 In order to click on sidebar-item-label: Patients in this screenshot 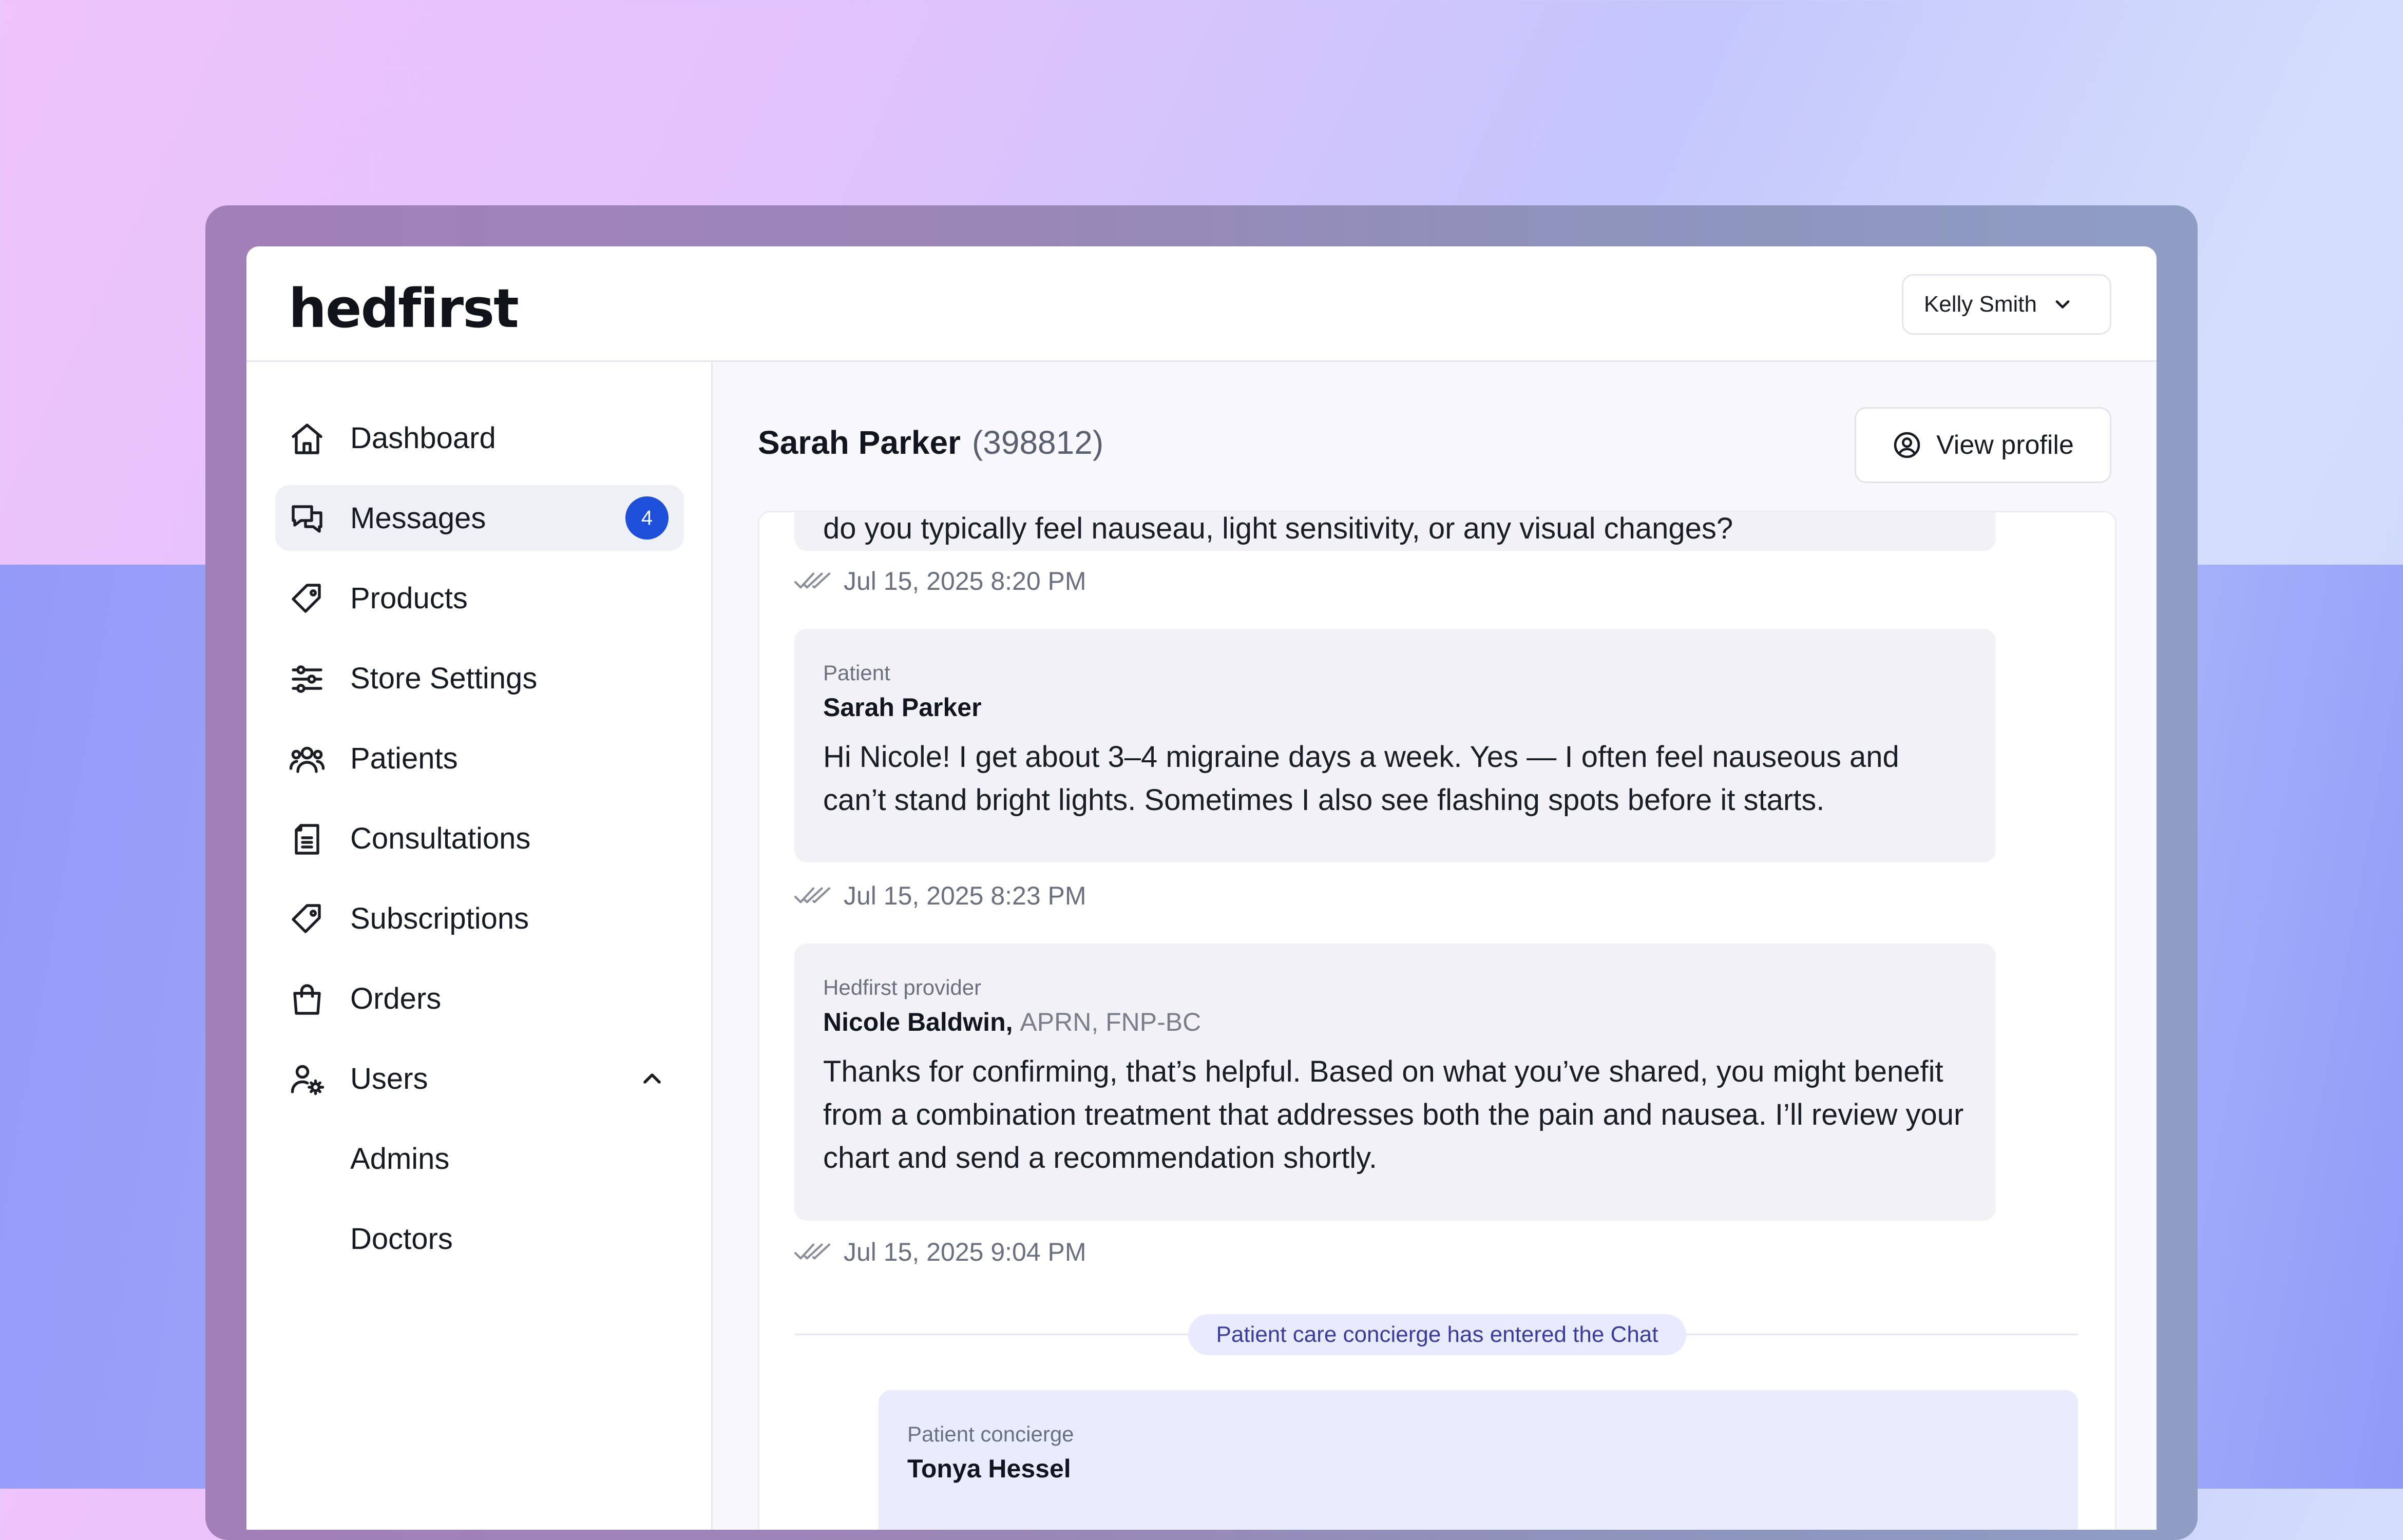, I will do `click(404, 758)`.